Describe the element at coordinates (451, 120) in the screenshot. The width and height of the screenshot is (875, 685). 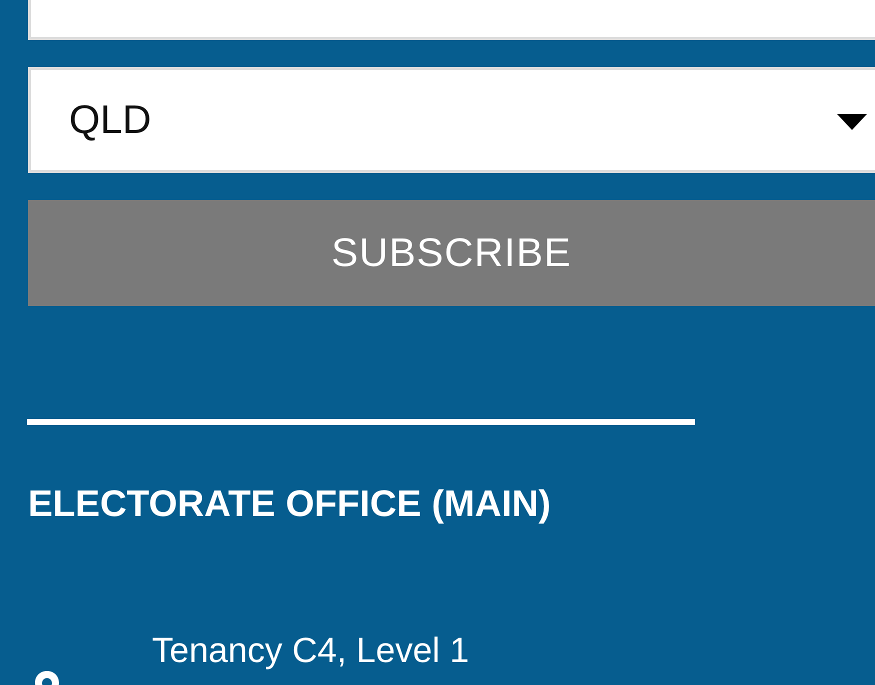
I see `state-select: QLD` at that location.